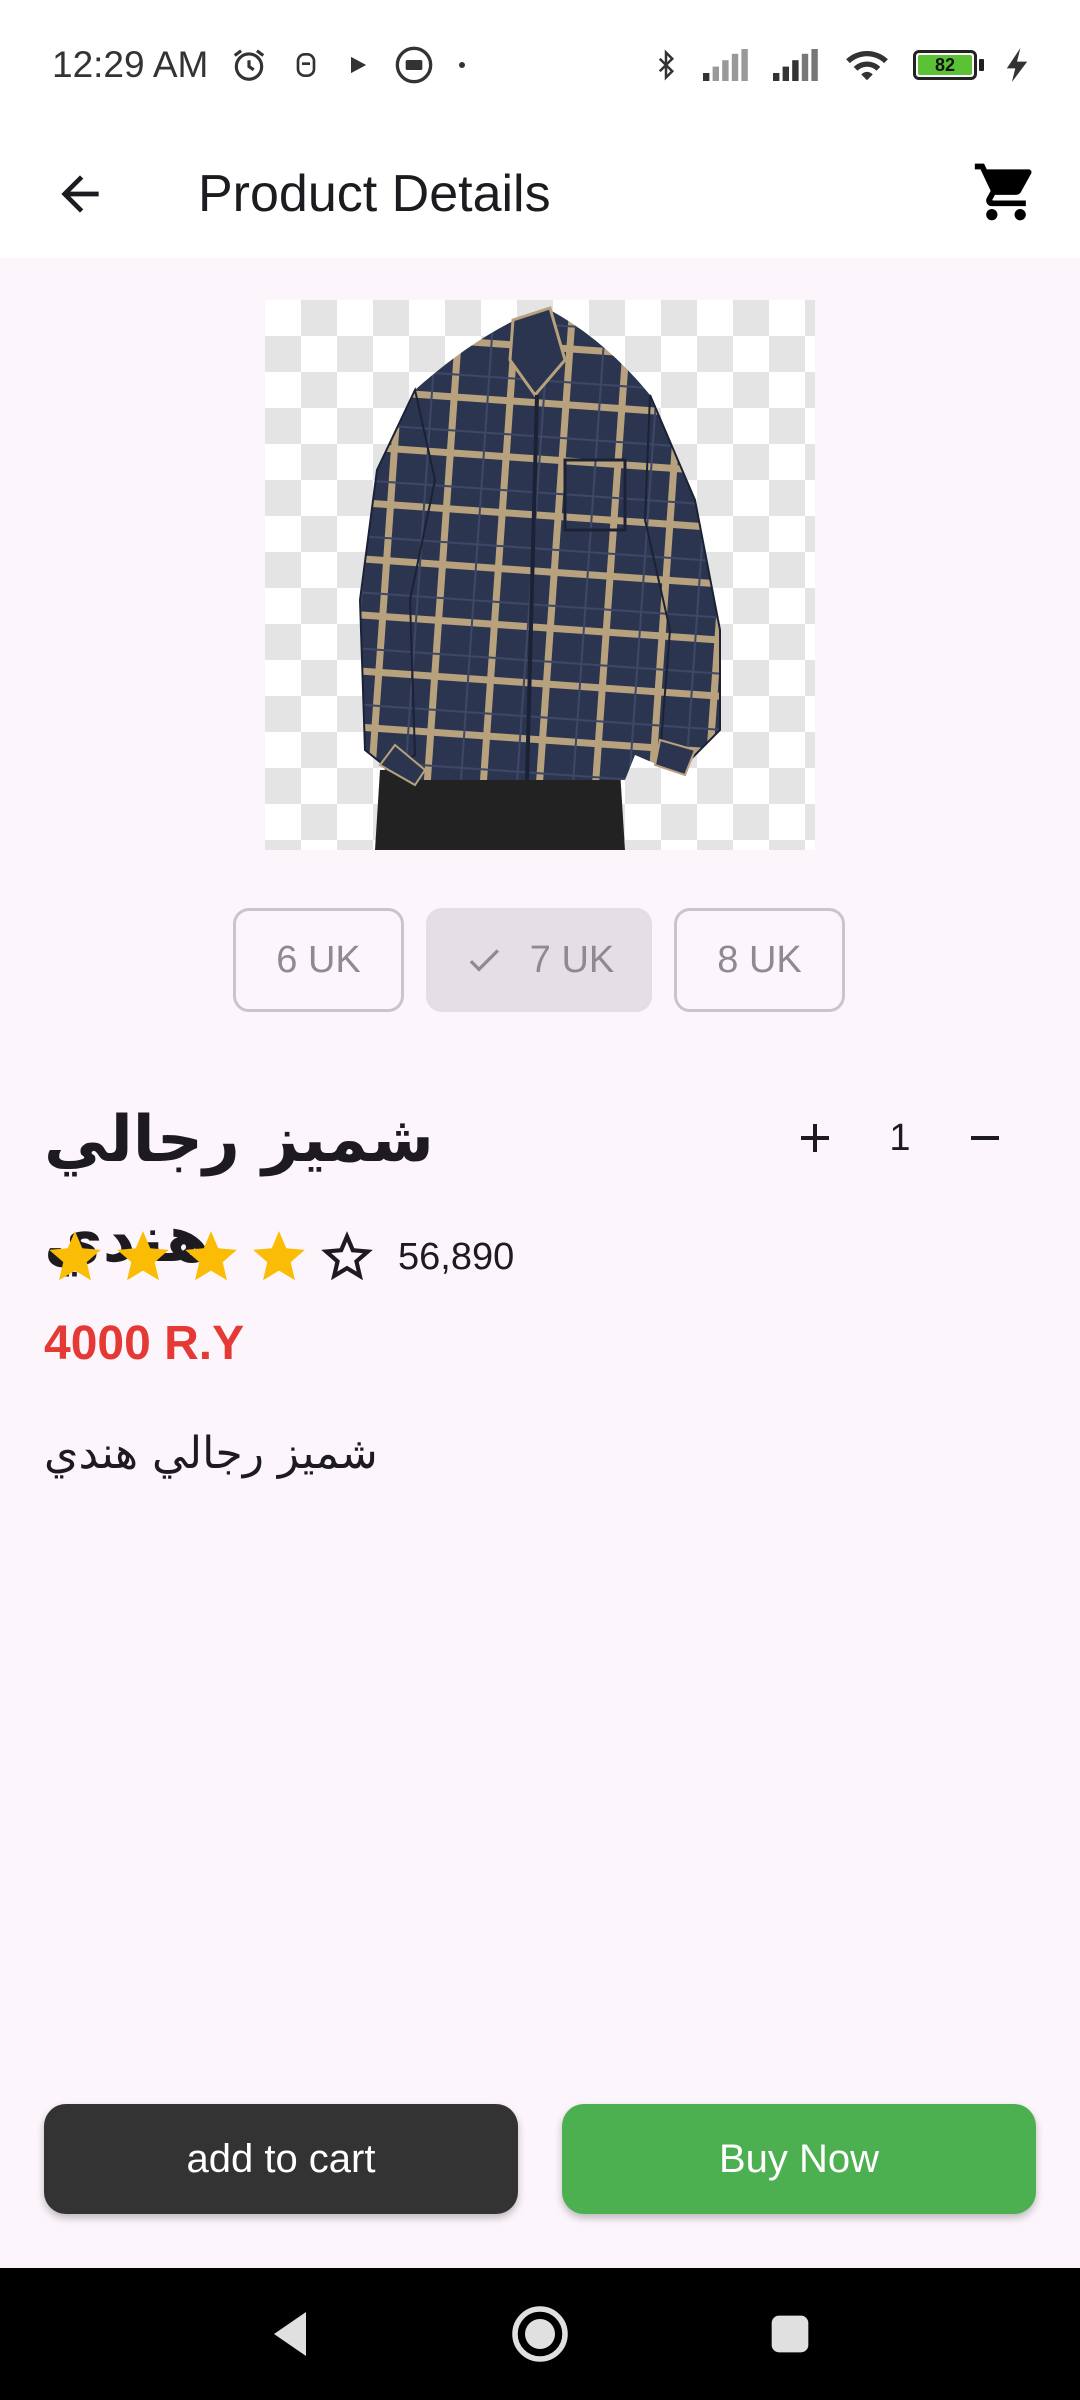 The width and height of the screenshot is (1080, 2400). I want to click on quantity-value: 1, so click(900, 1137).